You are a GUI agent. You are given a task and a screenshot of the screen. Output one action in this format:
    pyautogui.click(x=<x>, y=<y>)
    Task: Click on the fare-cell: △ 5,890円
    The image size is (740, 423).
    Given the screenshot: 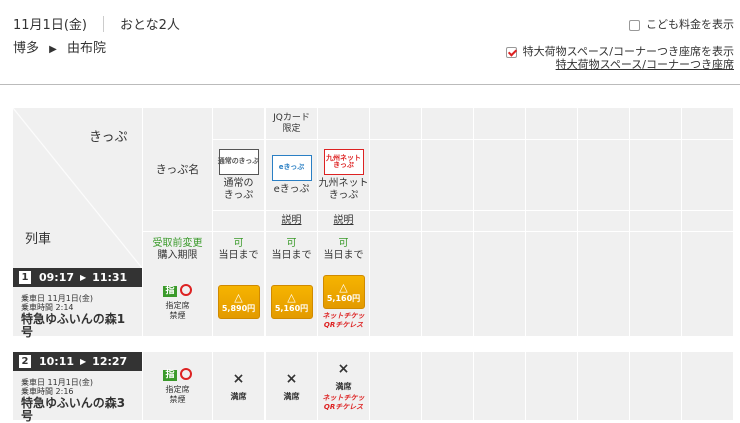 What is the action you would take?
    pyautogui.click(x=238, y=302)
    